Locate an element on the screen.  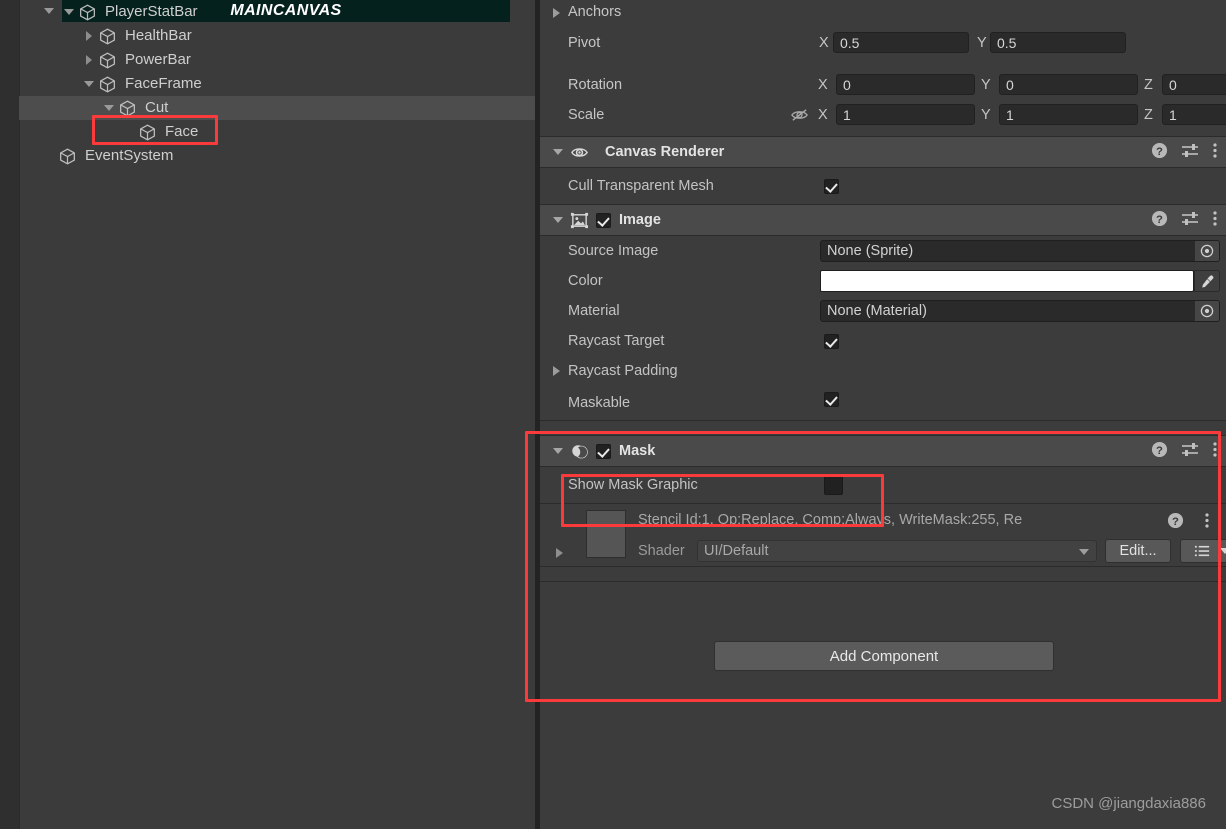
maskable-row: Maskable is located at coordinates (883, 403).